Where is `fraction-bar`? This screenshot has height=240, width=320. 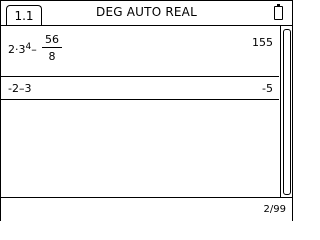 fraction-bar is located at coordinates (52, 47).